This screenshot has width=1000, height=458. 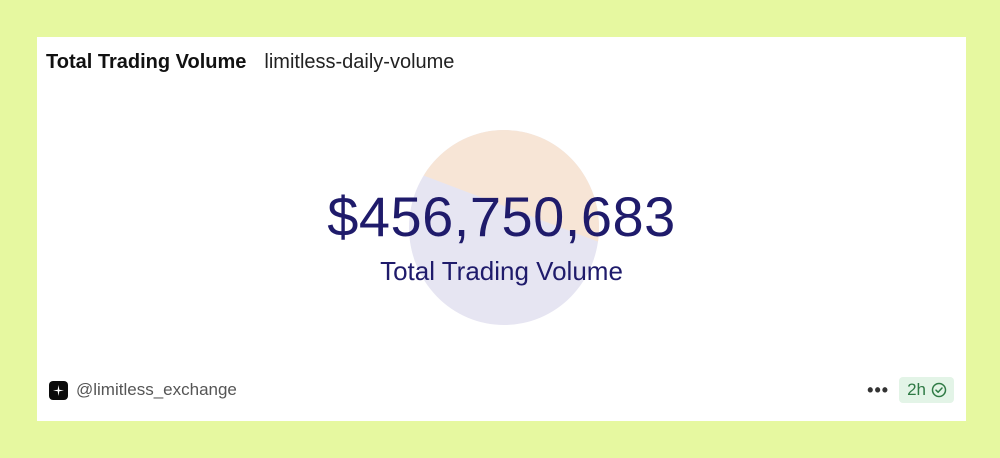 I want to click on refresh-status-badge: 2h, so click(x=926, y=390).